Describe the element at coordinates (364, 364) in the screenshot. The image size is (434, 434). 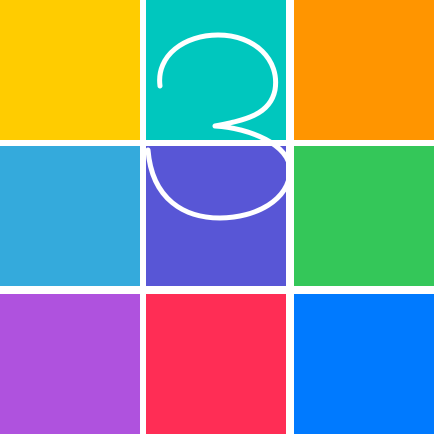
I see `tile-blue` at that location.